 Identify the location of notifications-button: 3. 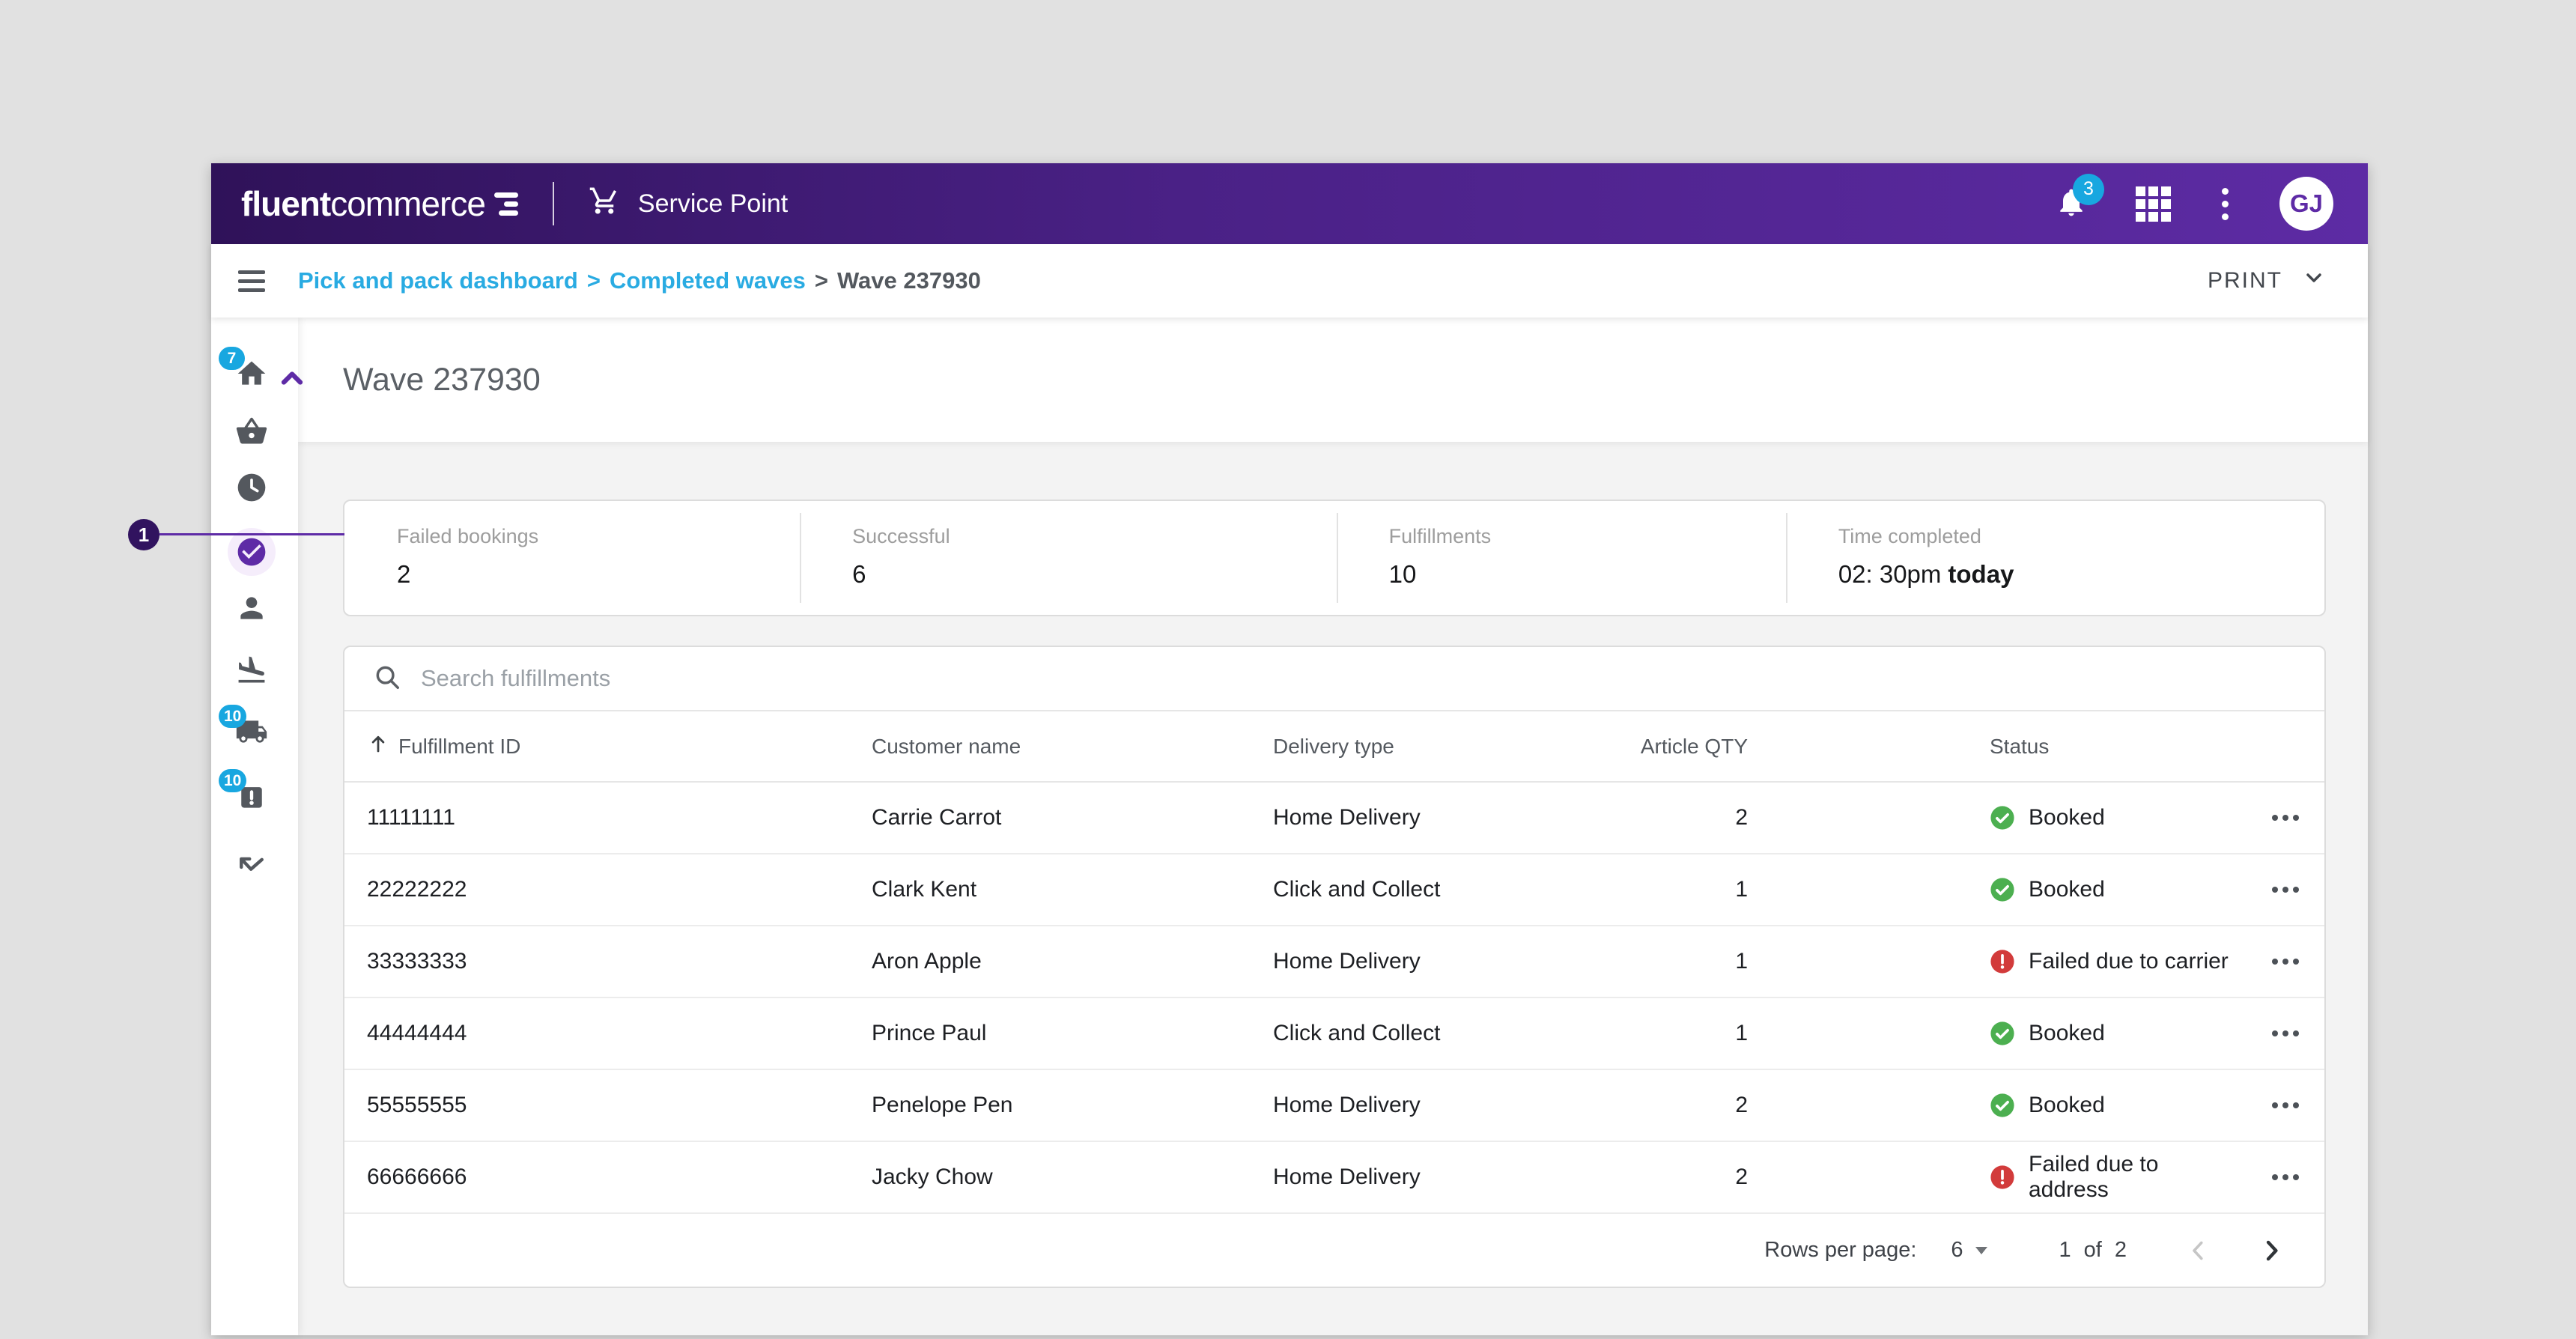
(2079, 197).